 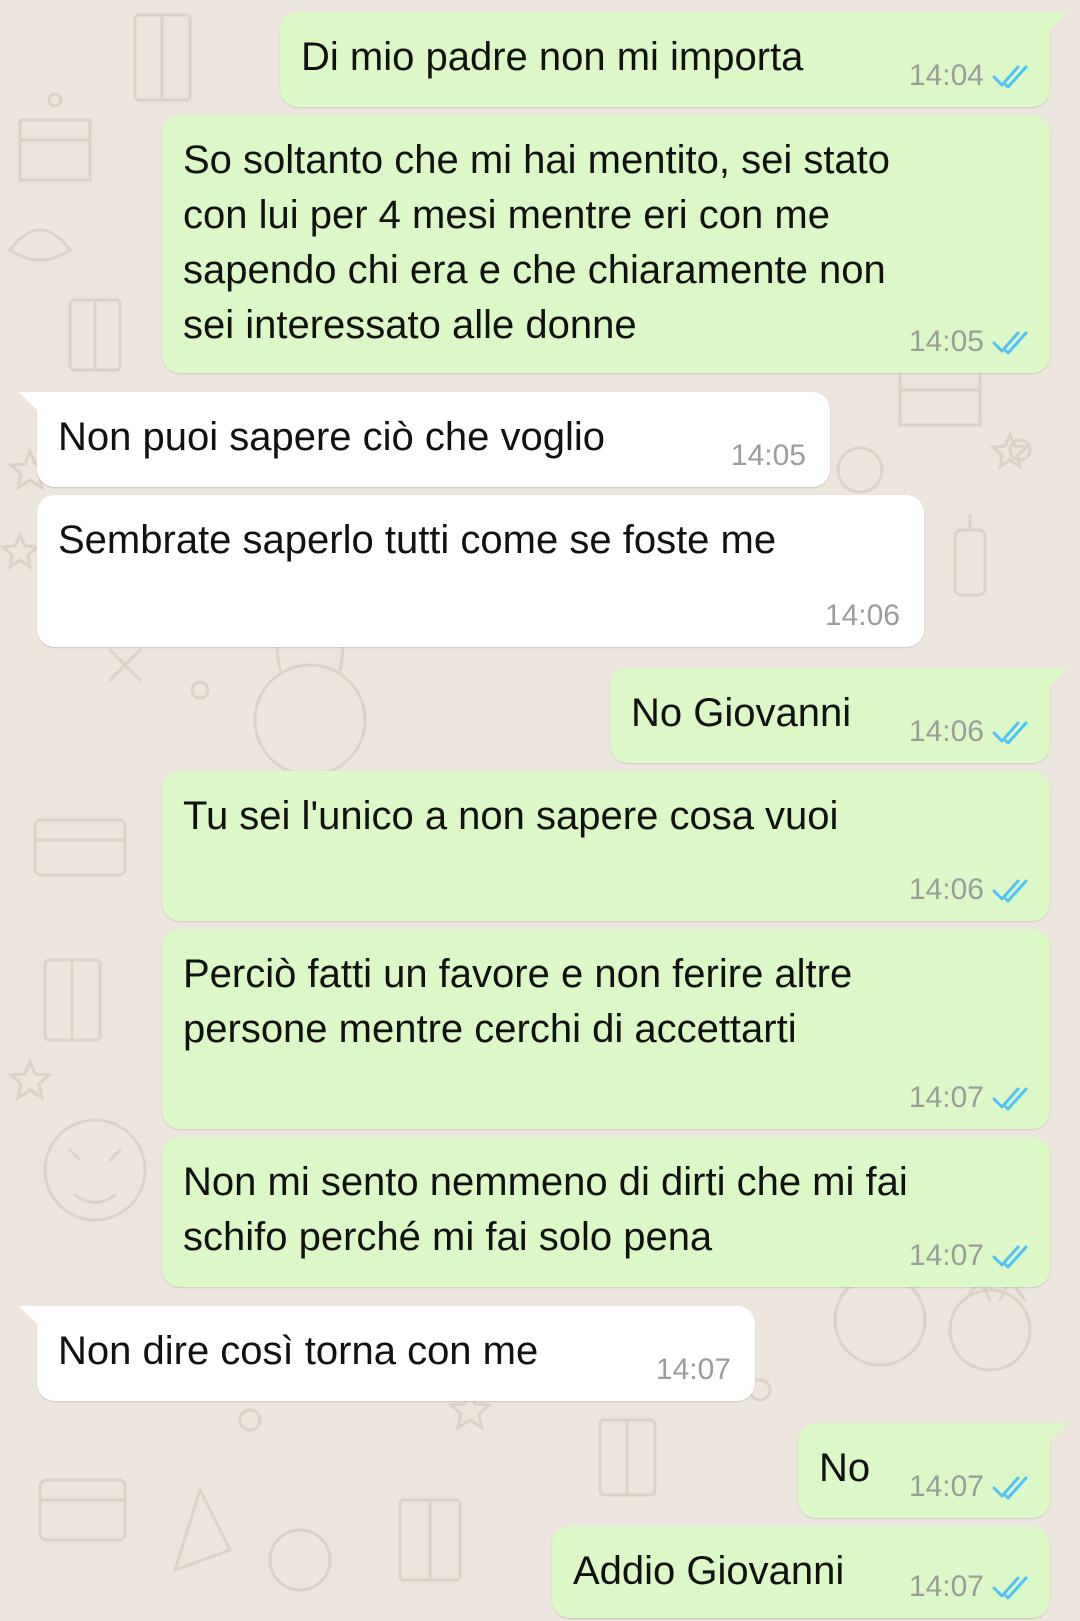 I want to click on message-bubble-outgoing: Addio Giovanni 14:07, so click(x=801, y=1572).